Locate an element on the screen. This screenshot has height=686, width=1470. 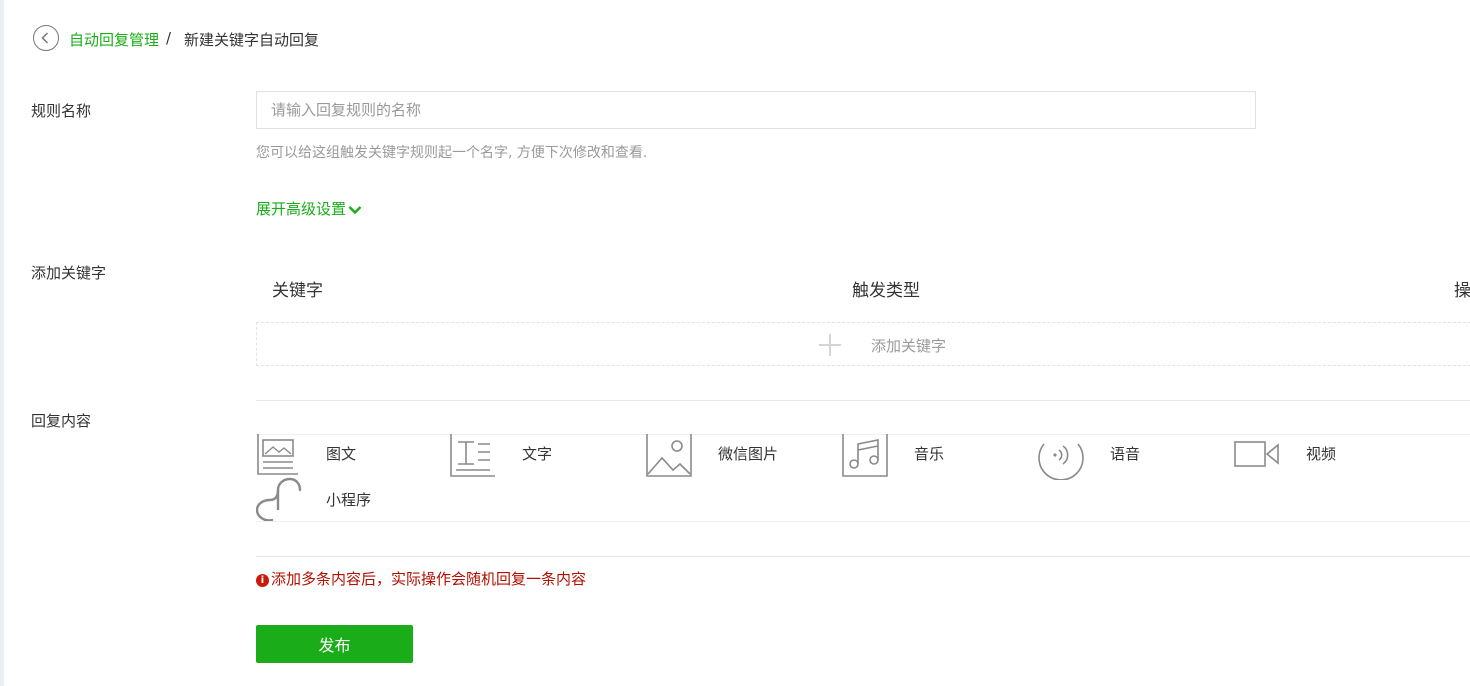
multi-content-warning: i 添加多条内容后，实际操作会随机回复一条内容 is located at coordinates (421, 578).